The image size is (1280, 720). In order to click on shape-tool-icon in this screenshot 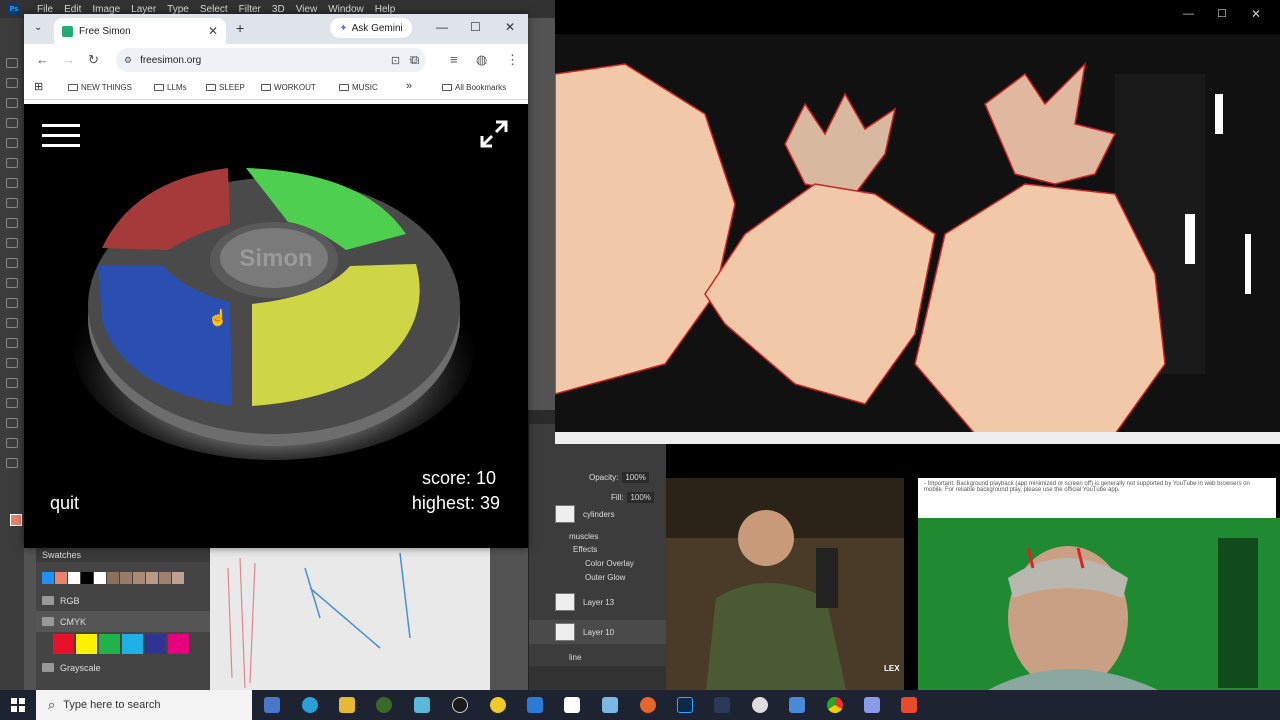, I will do `click(12, 423)`.